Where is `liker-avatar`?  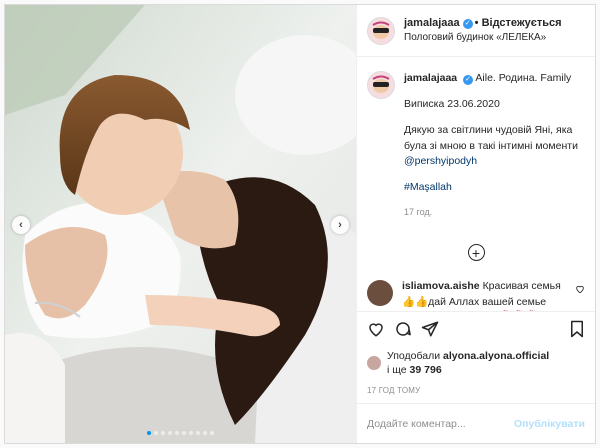 liker-avatar is located at coordinates (374, 363).